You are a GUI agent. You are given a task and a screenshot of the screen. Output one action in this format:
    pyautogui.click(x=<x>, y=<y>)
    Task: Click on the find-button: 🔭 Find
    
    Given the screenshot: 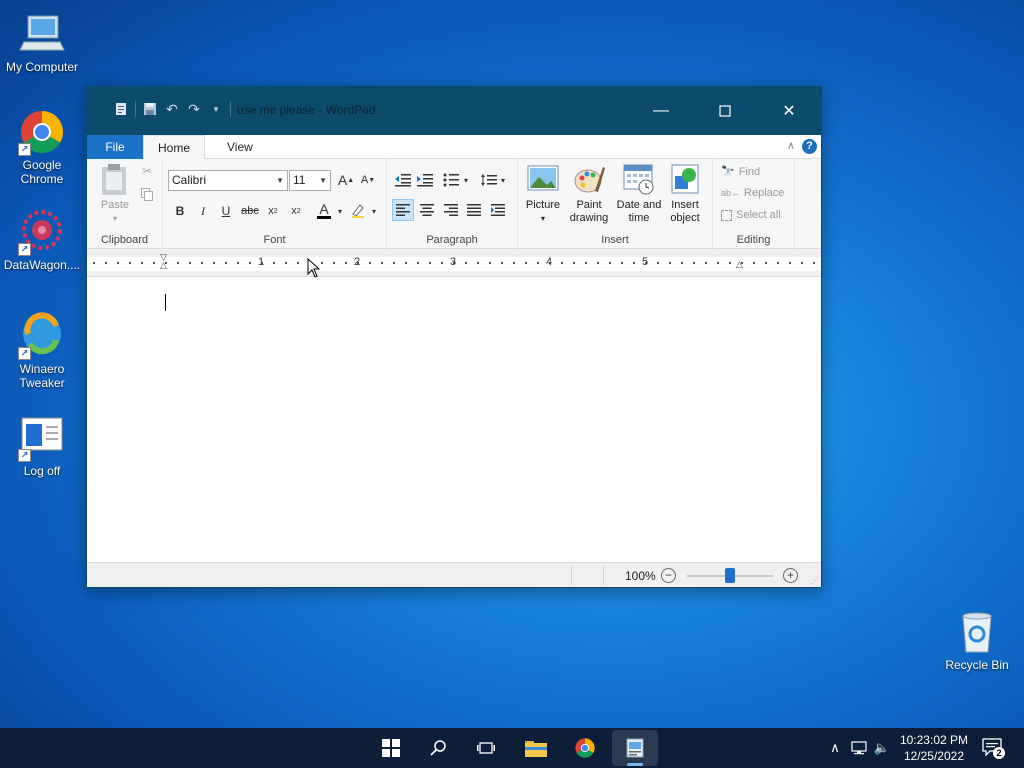 What is the action you would take?
    pyautogui.click(x=740, y=172)
    